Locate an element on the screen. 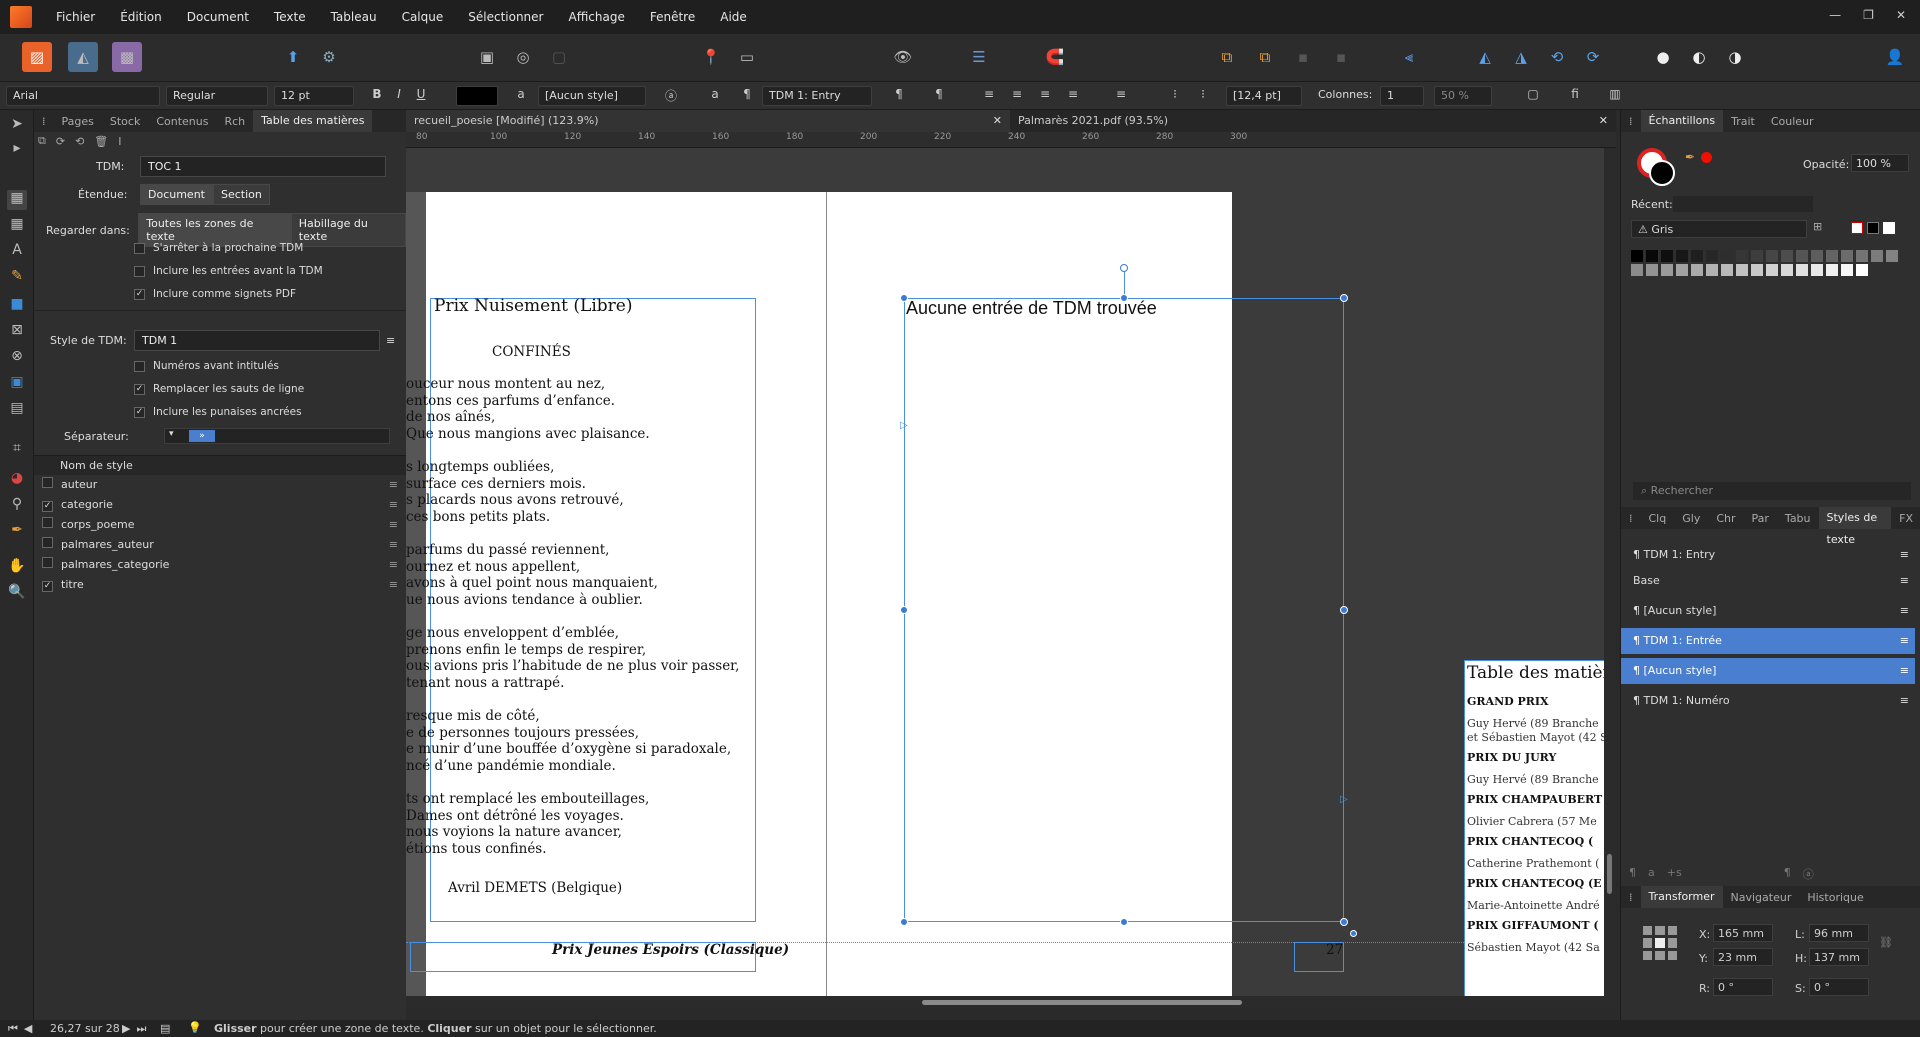  opt-stop-checkbox is located at coordinates (139, 248).